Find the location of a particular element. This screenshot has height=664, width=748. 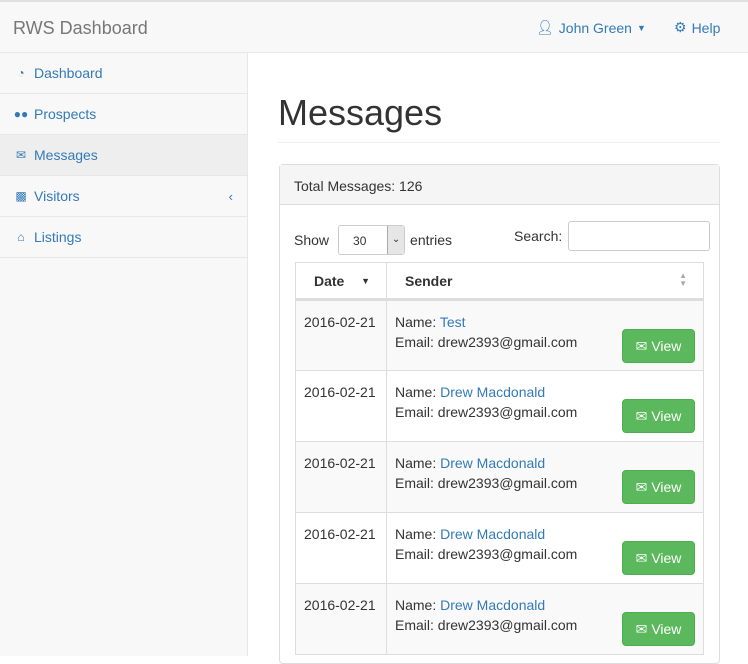

column-date: Date ▼ is located at coordinates (341, 281).